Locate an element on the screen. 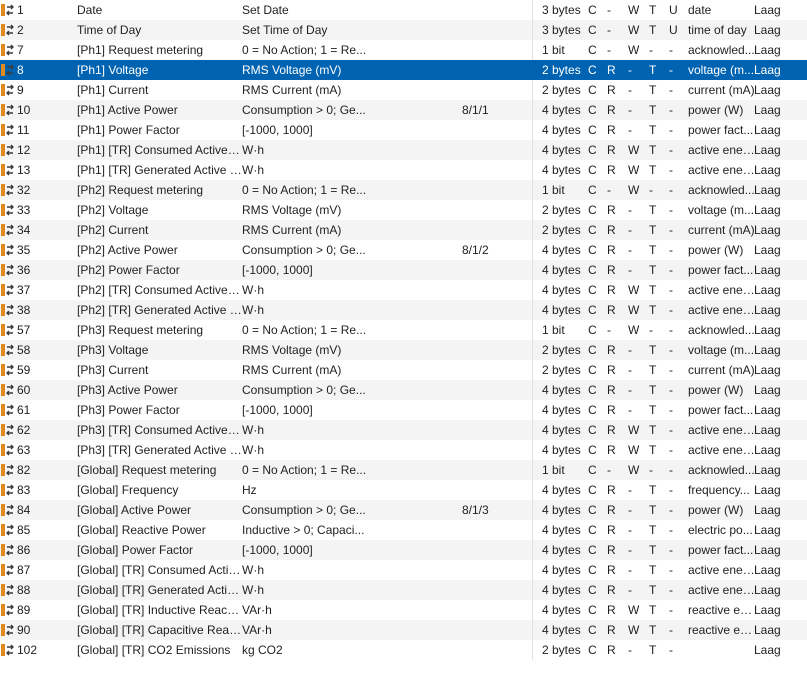 The image size is (807, 677). object-name: [Global] Reactive Power is located at coordinates (141, 530).